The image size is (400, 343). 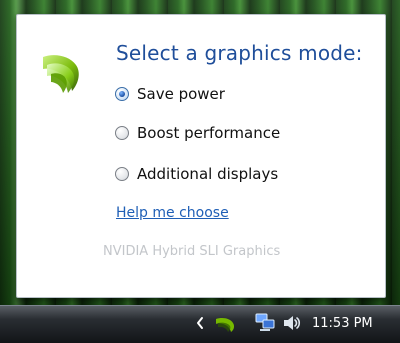 What do you see at coordinates (265, 323) in the screenshot?
I see `network-icon` at bounding box center [265, 323].